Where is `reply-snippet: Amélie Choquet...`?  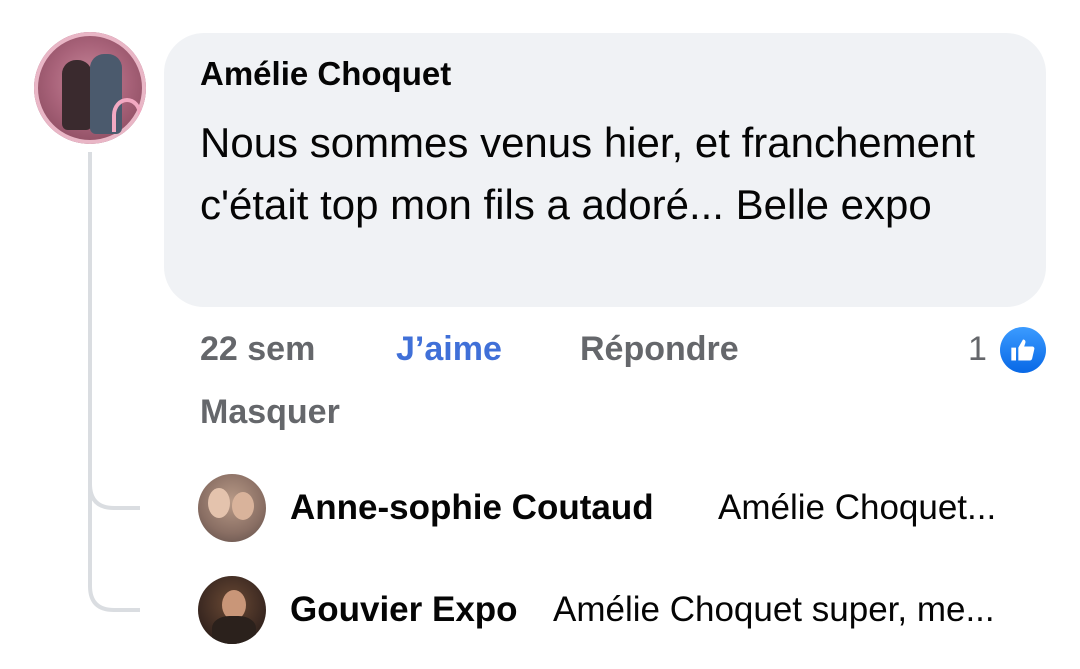 reply-snippet: Amélie Choquet... is located at coordinates (857, 507).